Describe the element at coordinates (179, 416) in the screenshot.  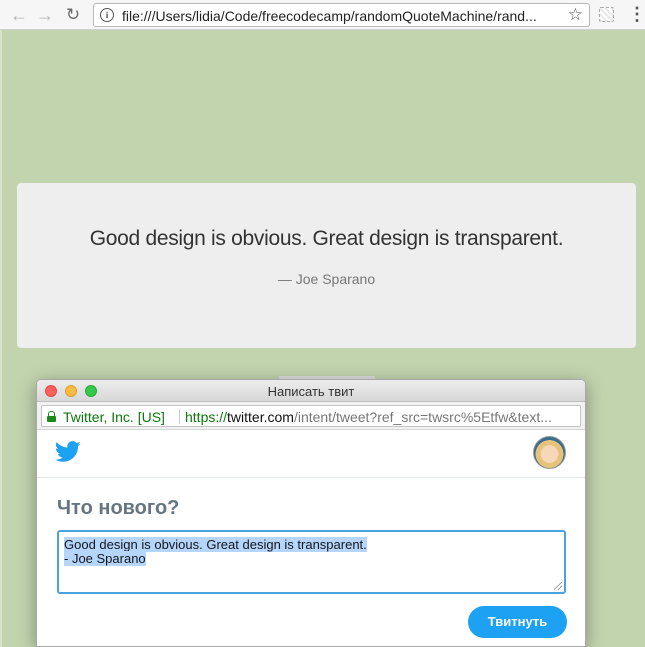
I see `divider` at that location.